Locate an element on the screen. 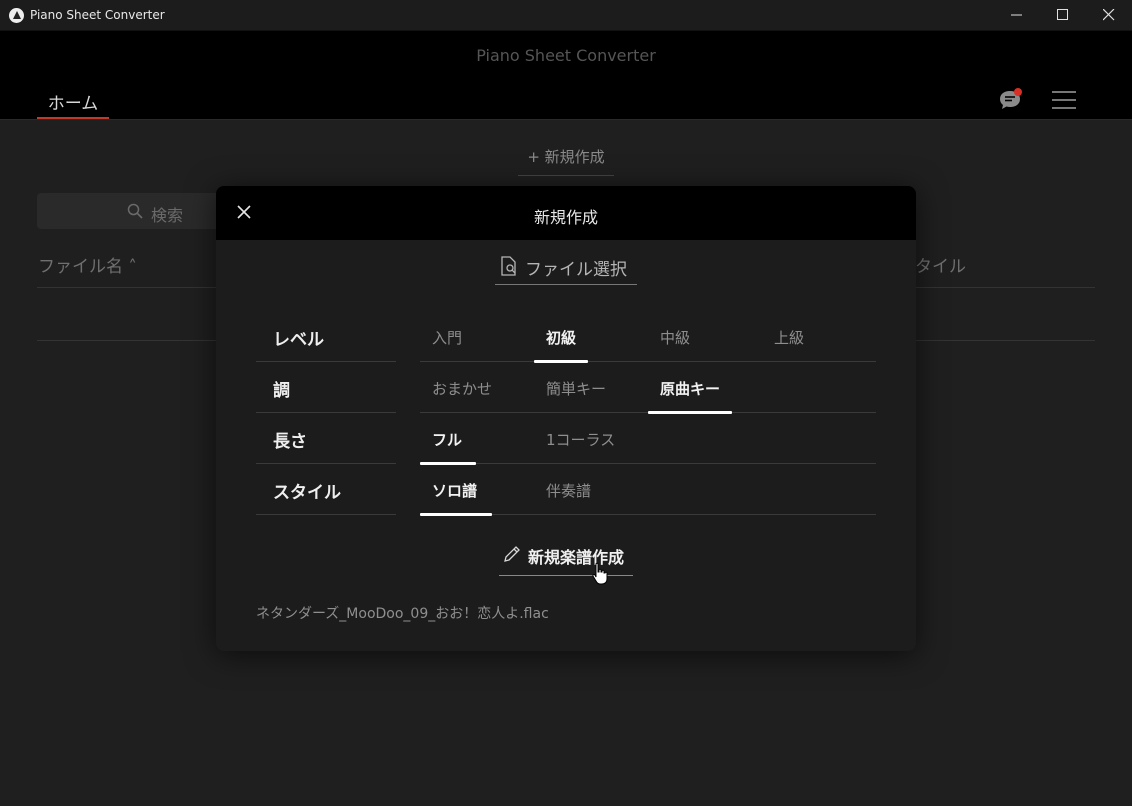  file-select-button: ファイル選択 is located at coordinates (566, 268).